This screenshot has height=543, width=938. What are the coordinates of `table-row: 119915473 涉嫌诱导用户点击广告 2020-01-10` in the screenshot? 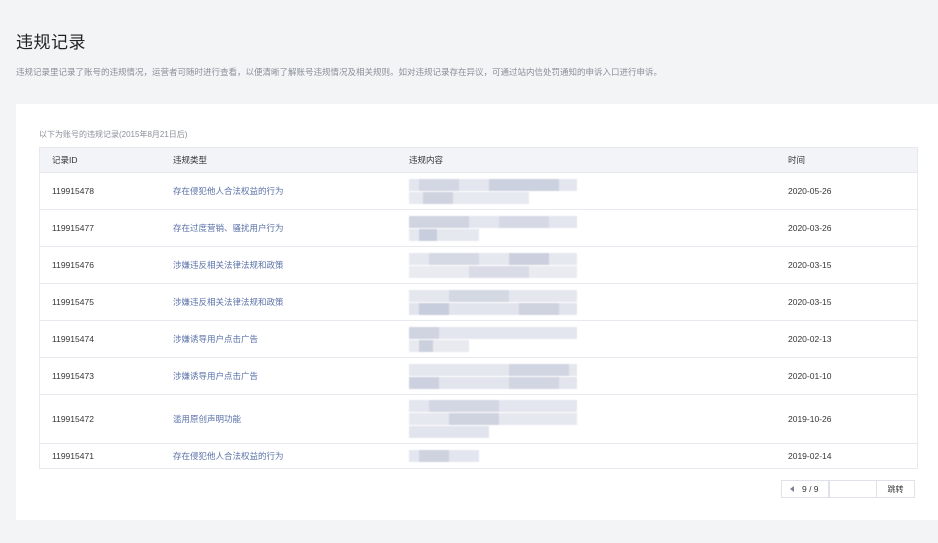 It's located at (478, 376).